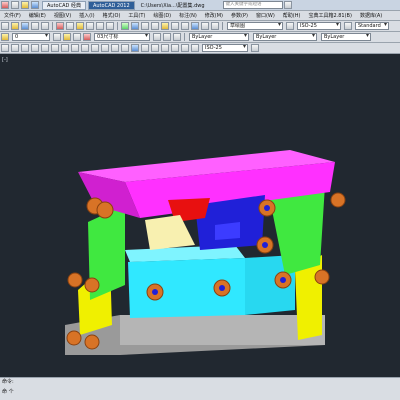 This screenshot has width=400, height=400. Describe the element at coordinates (215, 26) in the screenshot. I see `calculator-icon` at that location.